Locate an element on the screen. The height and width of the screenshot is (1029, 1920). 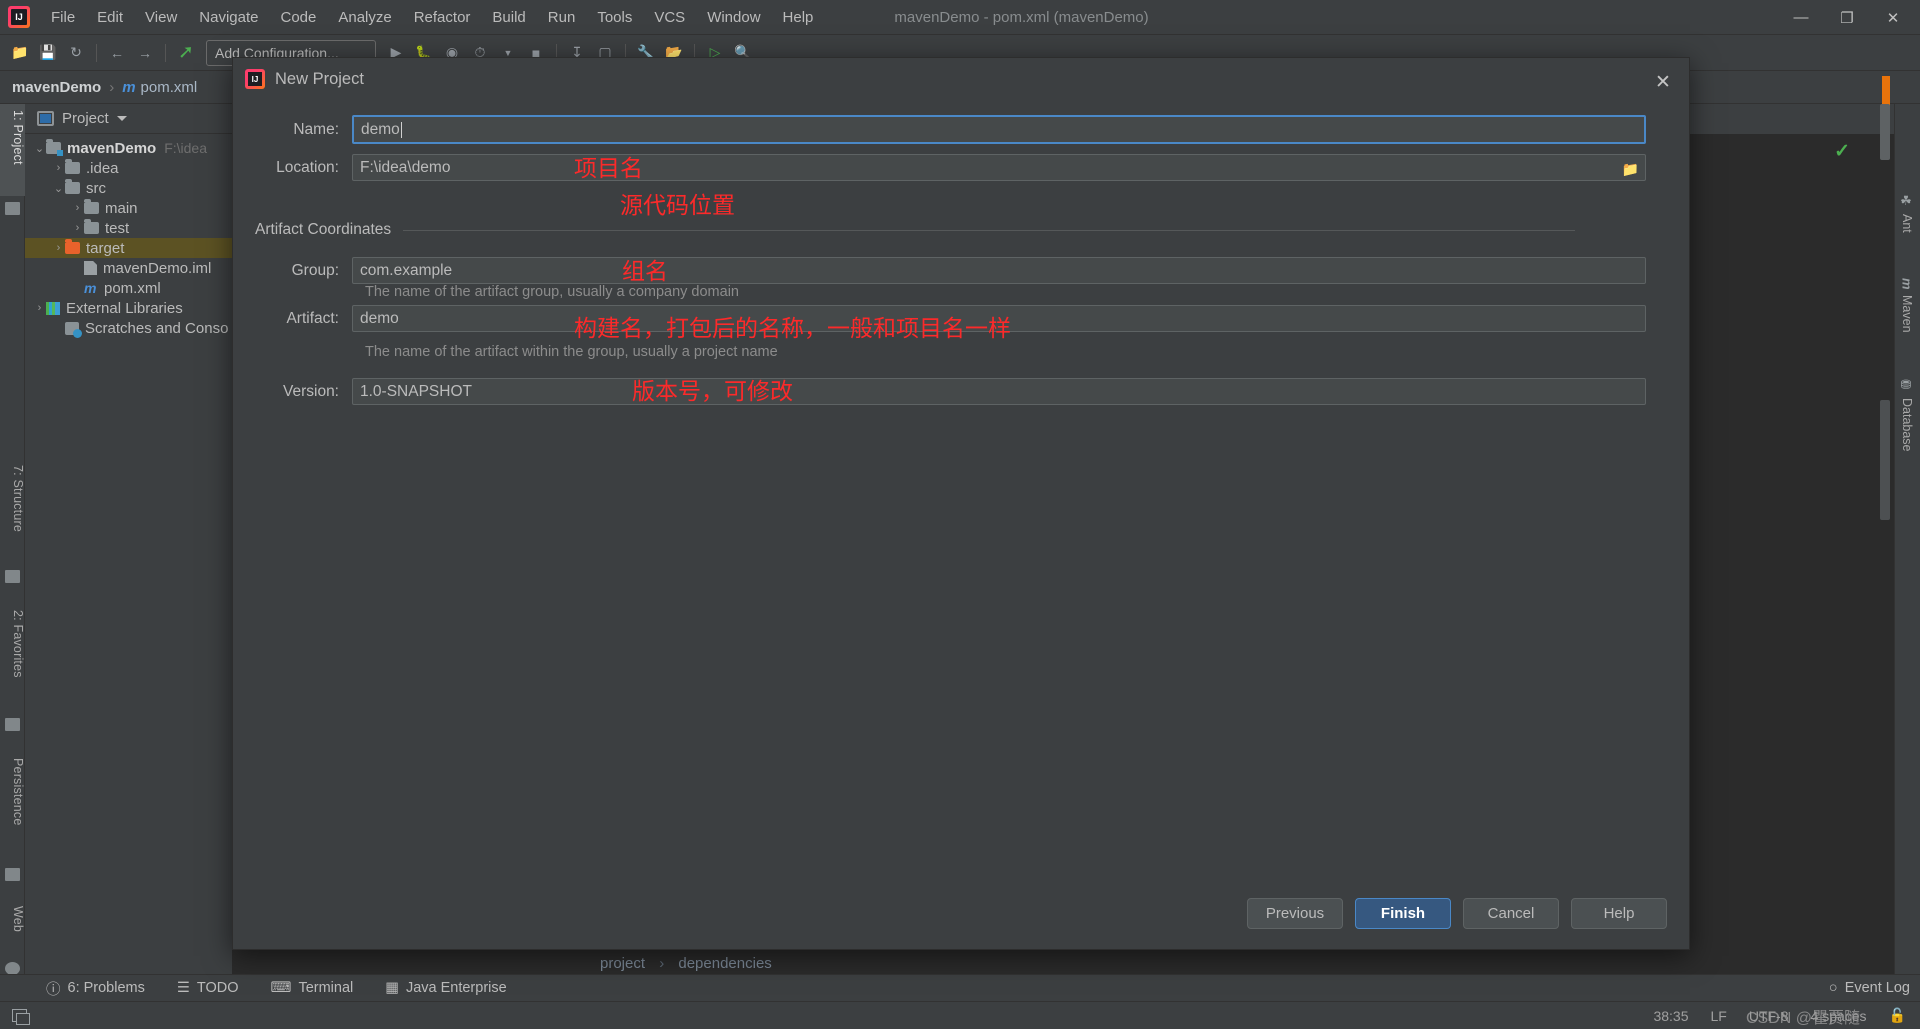
tree-item-src: ⌄ src is located at coordinates (128, 188).